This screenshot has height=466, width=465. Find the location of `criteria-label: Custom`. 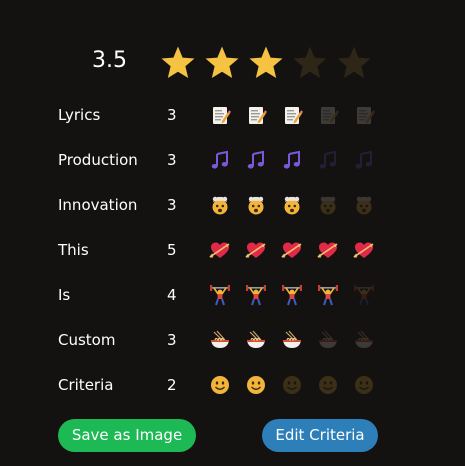

criteria-label: Custom is located at coordinates (87, 340).